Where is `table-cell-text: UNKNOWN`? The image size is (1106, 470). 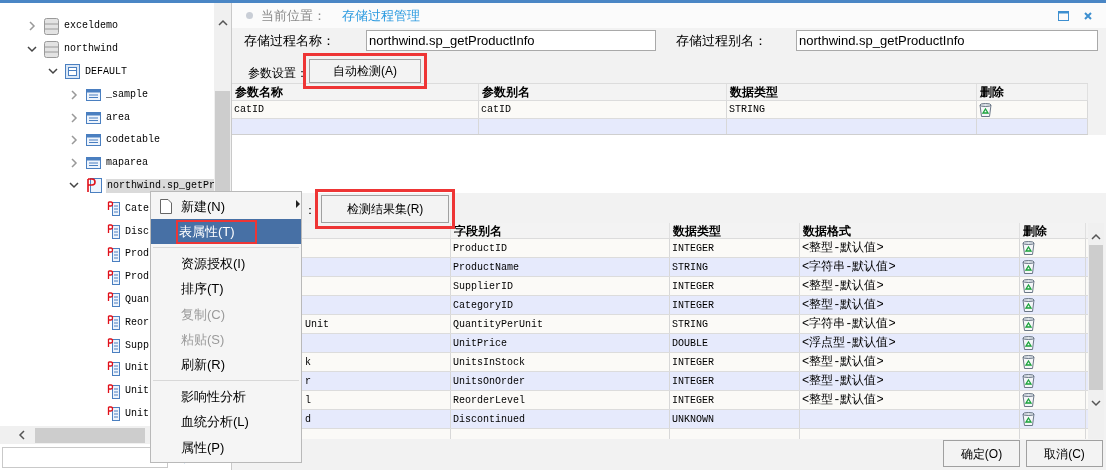 table-cell-text: UNKNOWN is located at coordinates (693, 419).